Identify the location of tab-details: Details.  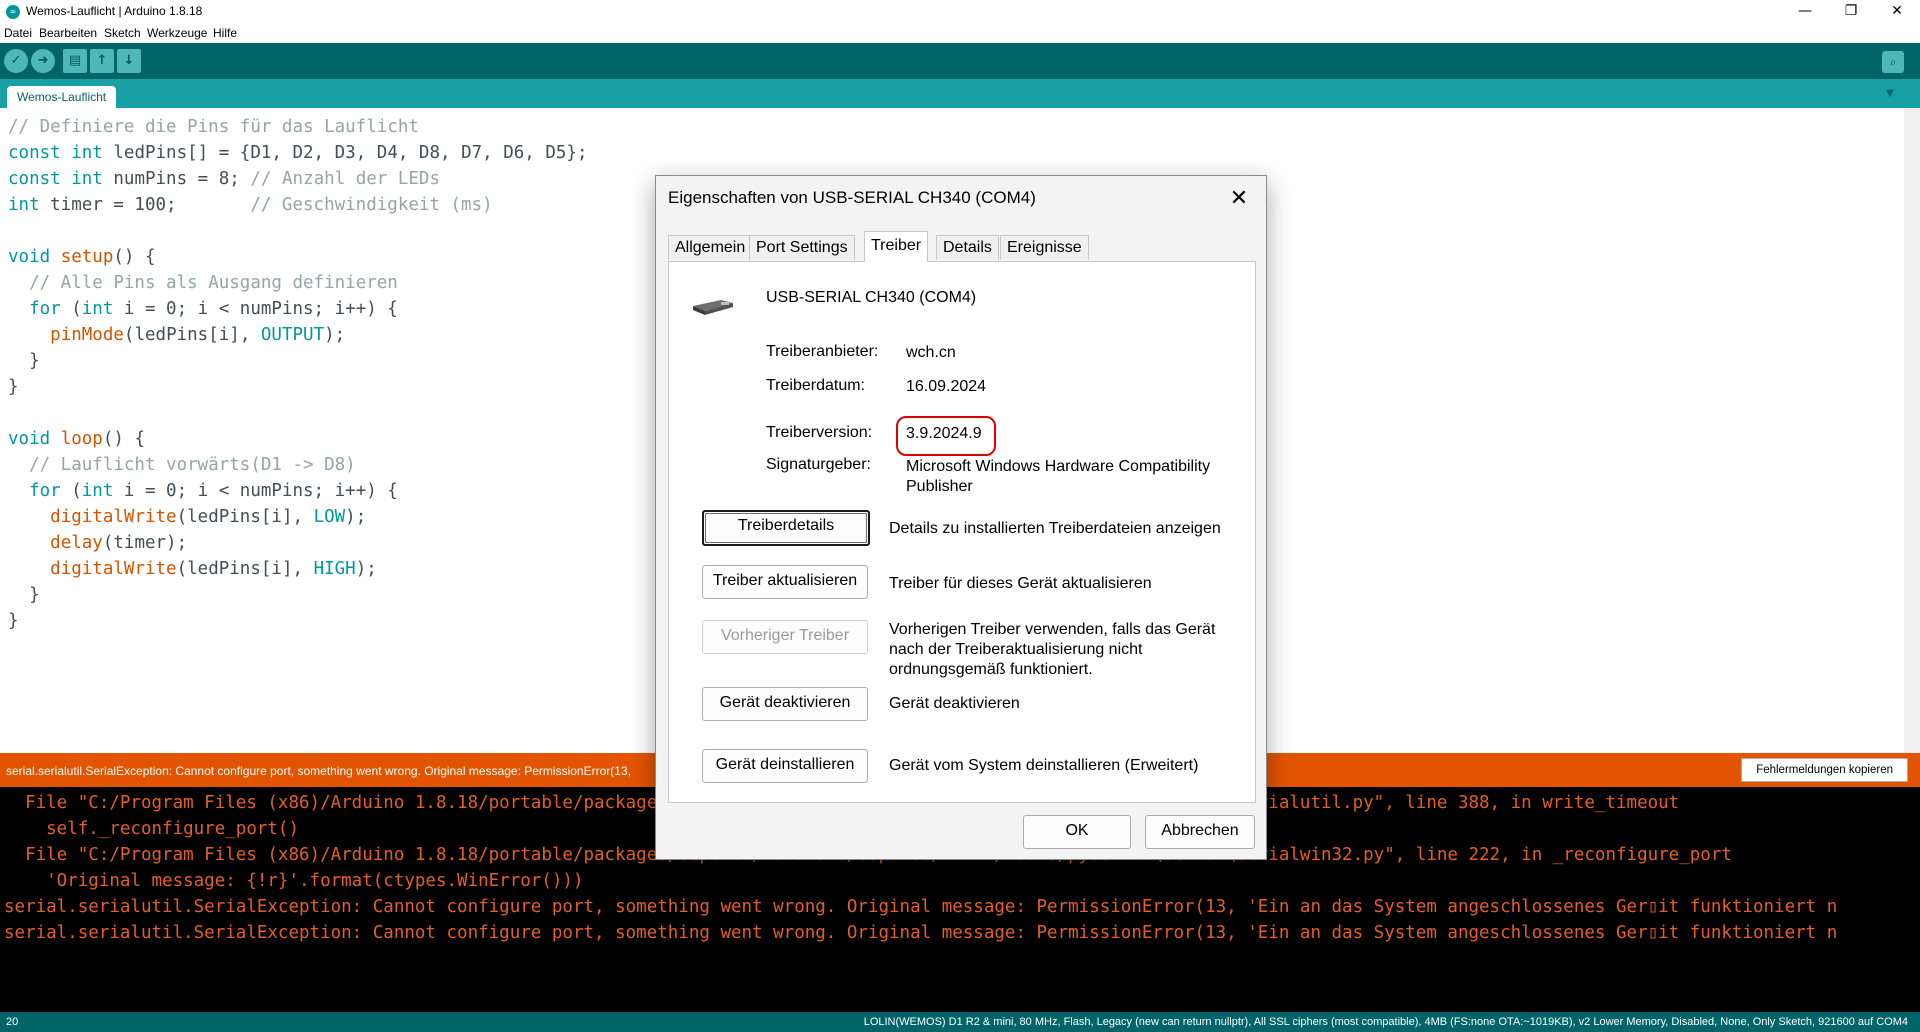
(967, 247).